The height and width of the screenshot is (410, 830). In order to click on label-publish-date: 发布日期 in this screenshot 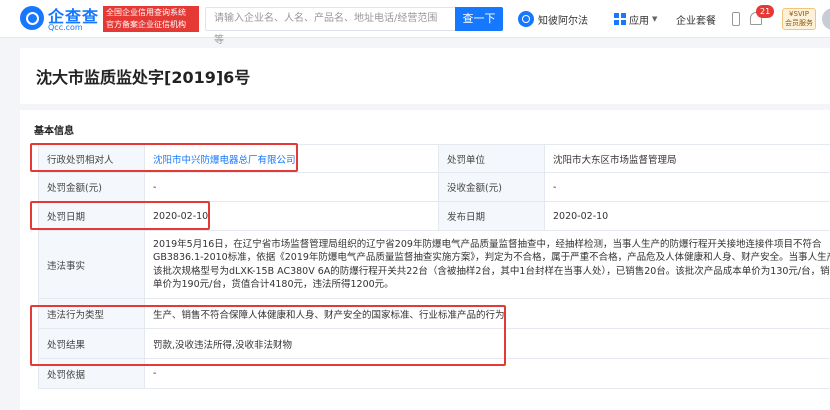, I will do `click(492, 216)`.